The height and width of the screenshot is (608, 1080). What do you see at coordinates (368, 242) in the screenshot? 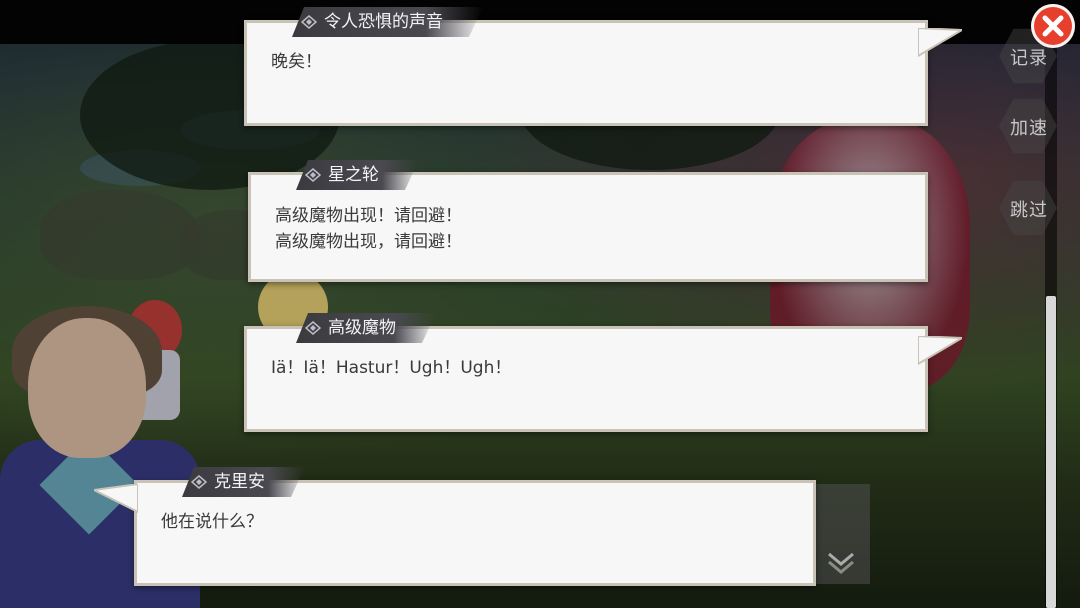
I see `dialog-line: 高级魔物出现，请回避！` at bounding box center [368, 242].